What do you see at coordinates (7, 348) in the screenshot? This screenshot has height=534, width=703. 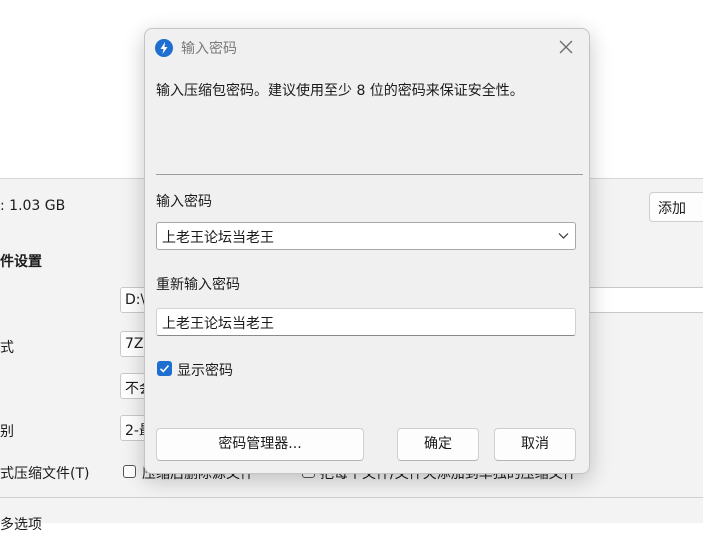 I see `format-label: 式` at bounding box center [7, 348].